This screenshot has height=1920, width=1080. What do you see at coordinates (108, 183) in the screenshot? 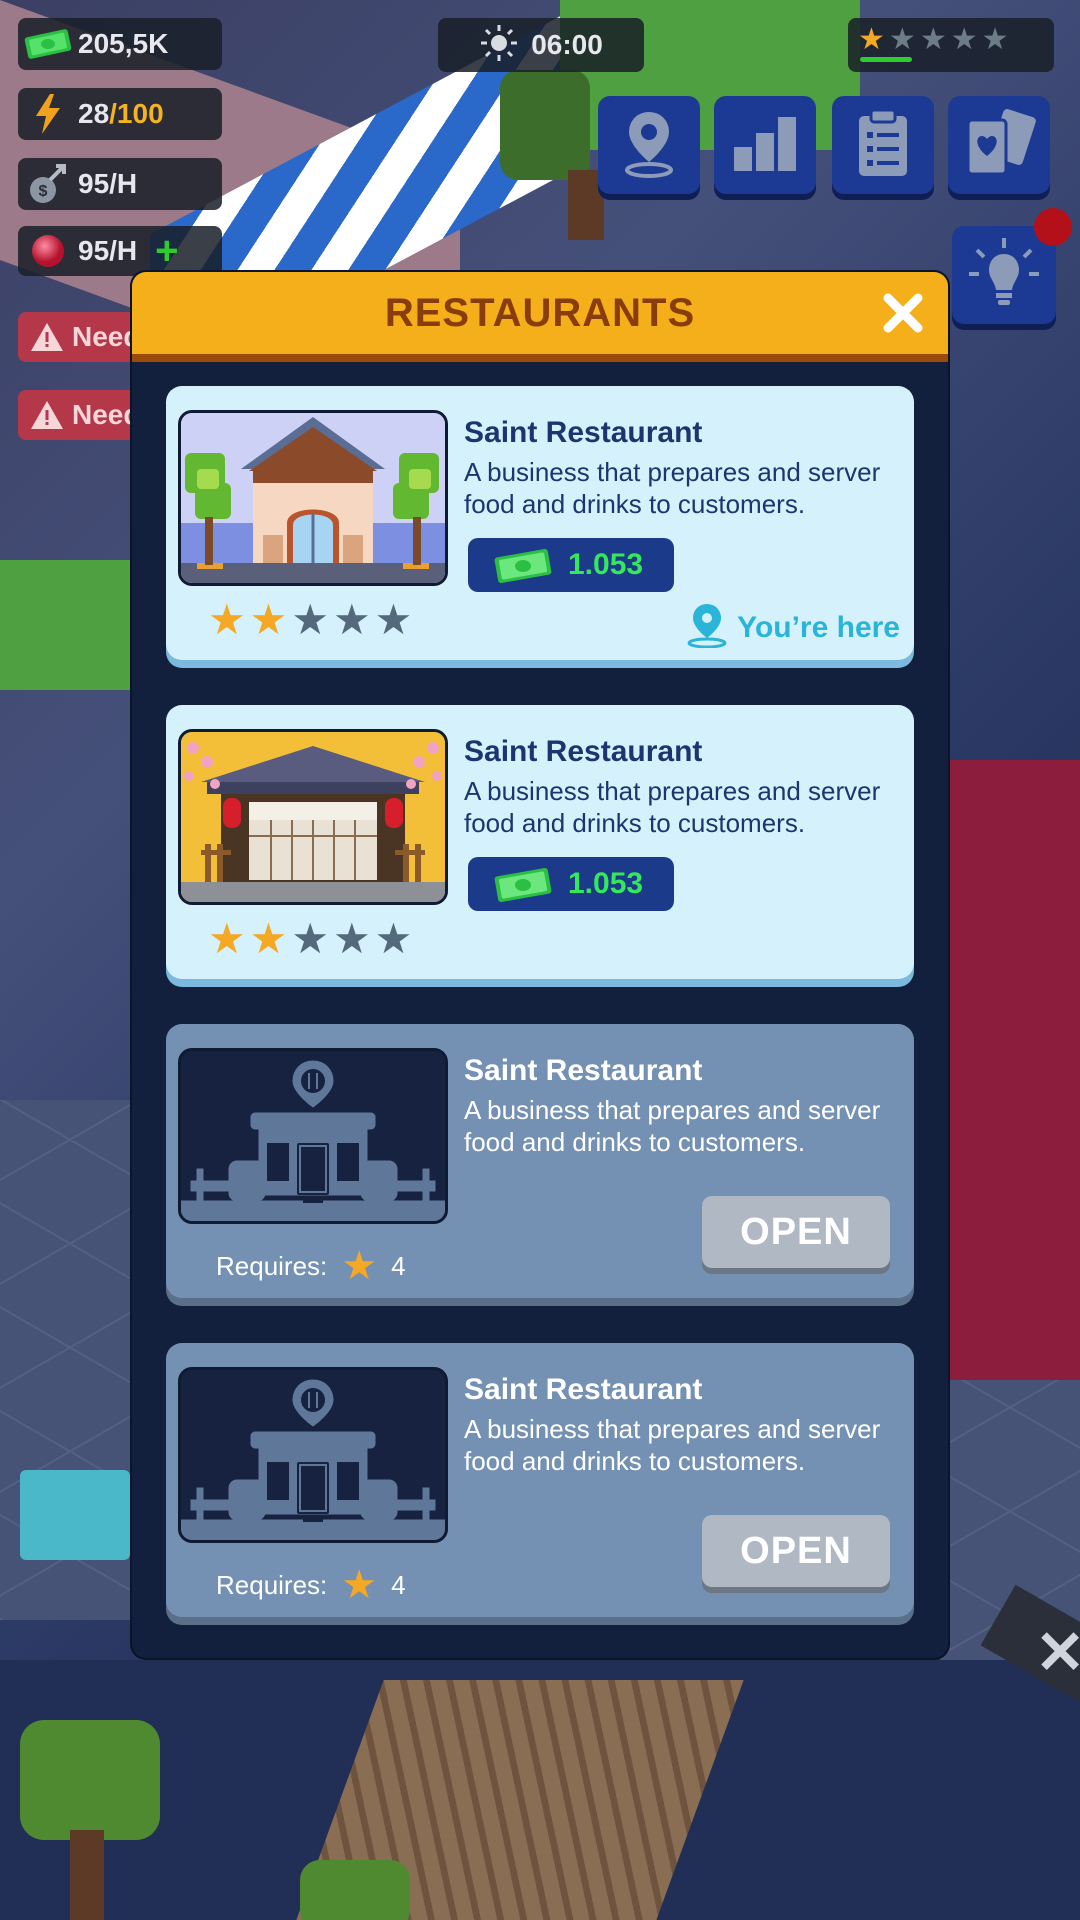
I see `income-value: 95/H` at bounding box center [108, 183].